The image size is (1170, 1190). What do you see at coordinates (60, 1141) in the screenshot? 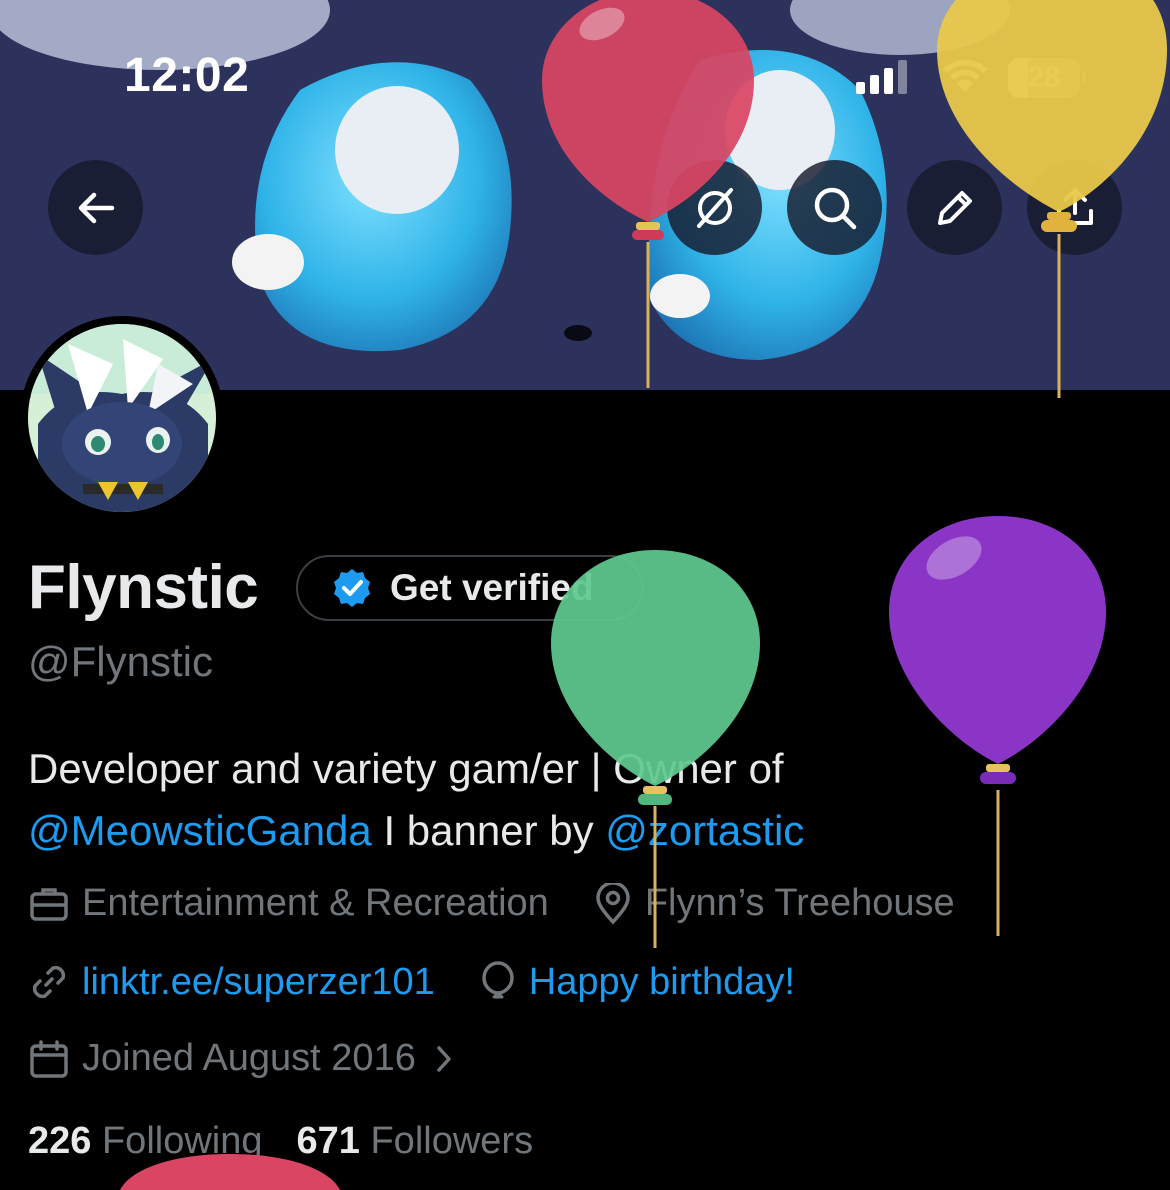
I see `following-count: 226` at bounding box center [60, 1141].